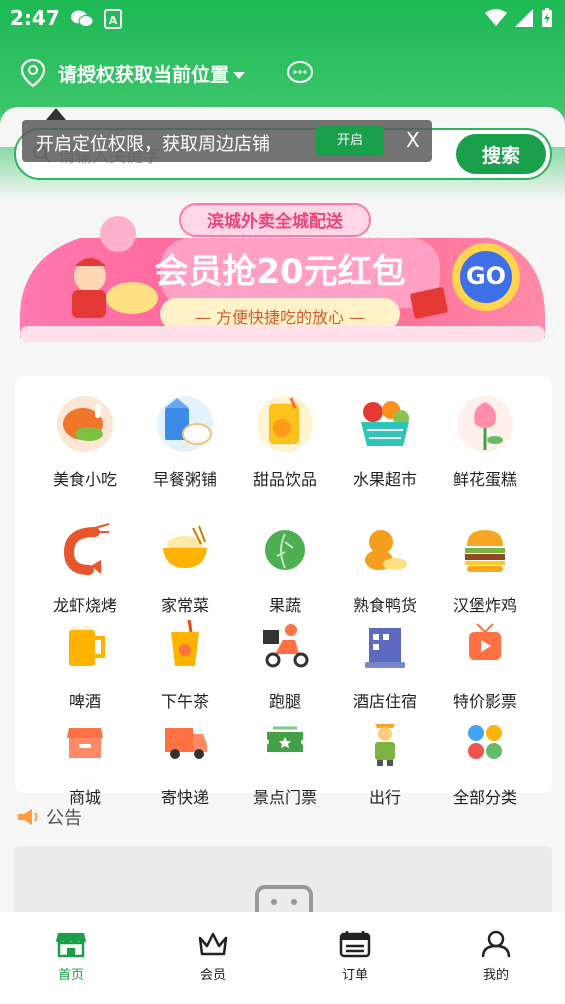  I want to click on category-label: 熟食鸭货, so click(384, 605).